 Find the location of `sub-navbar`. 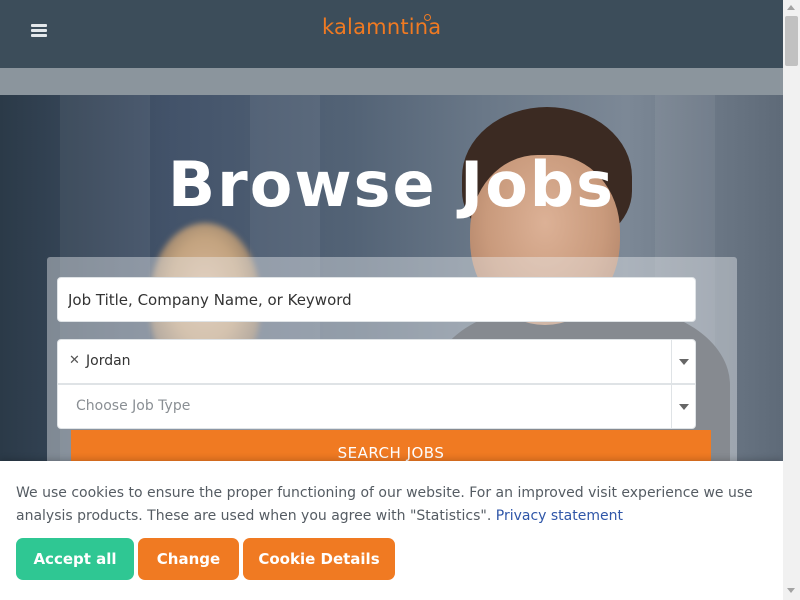

sub-navbar is located at coordinates (391, 81).